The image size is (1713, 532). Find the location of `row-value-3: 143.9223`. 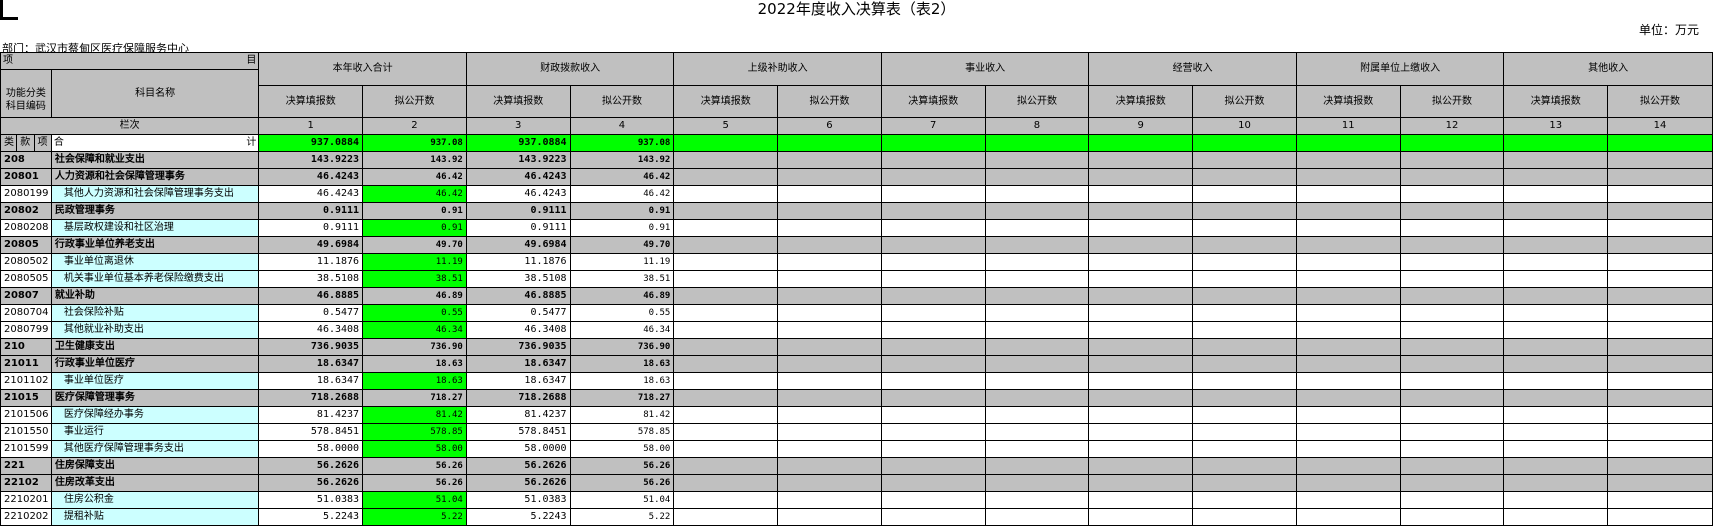

row-value-3: 143.9223 is located at coordinates (518, 160).